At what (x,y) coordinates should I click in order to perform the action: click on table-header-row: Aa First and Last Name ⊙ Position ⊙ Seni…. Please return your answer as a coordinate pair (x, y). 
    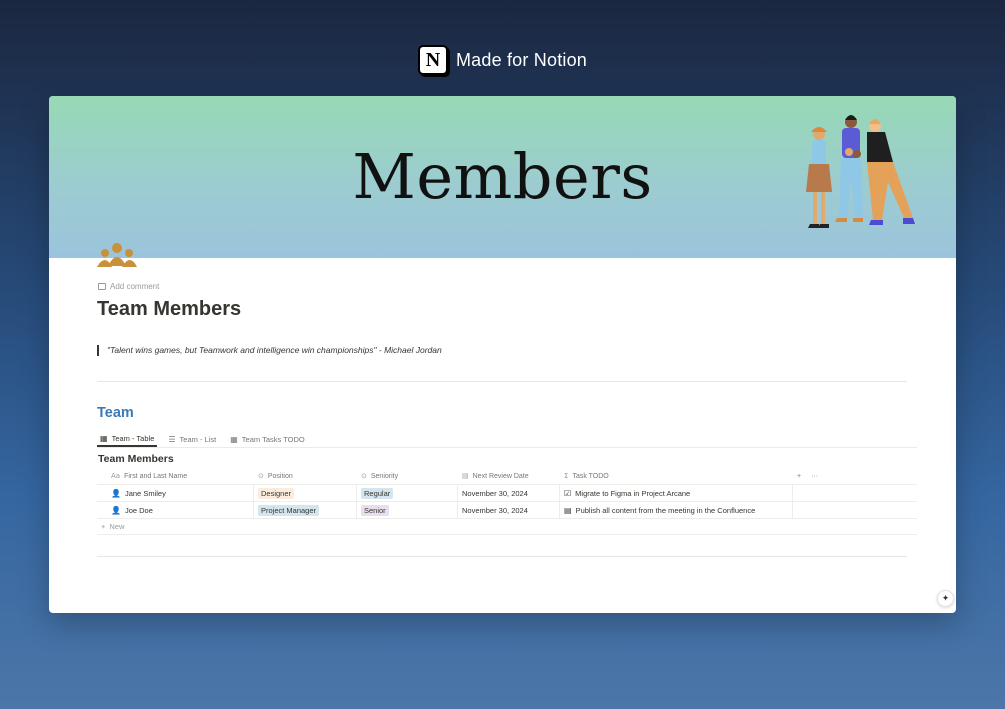
    Looking at the image, I should click on (507, 476).